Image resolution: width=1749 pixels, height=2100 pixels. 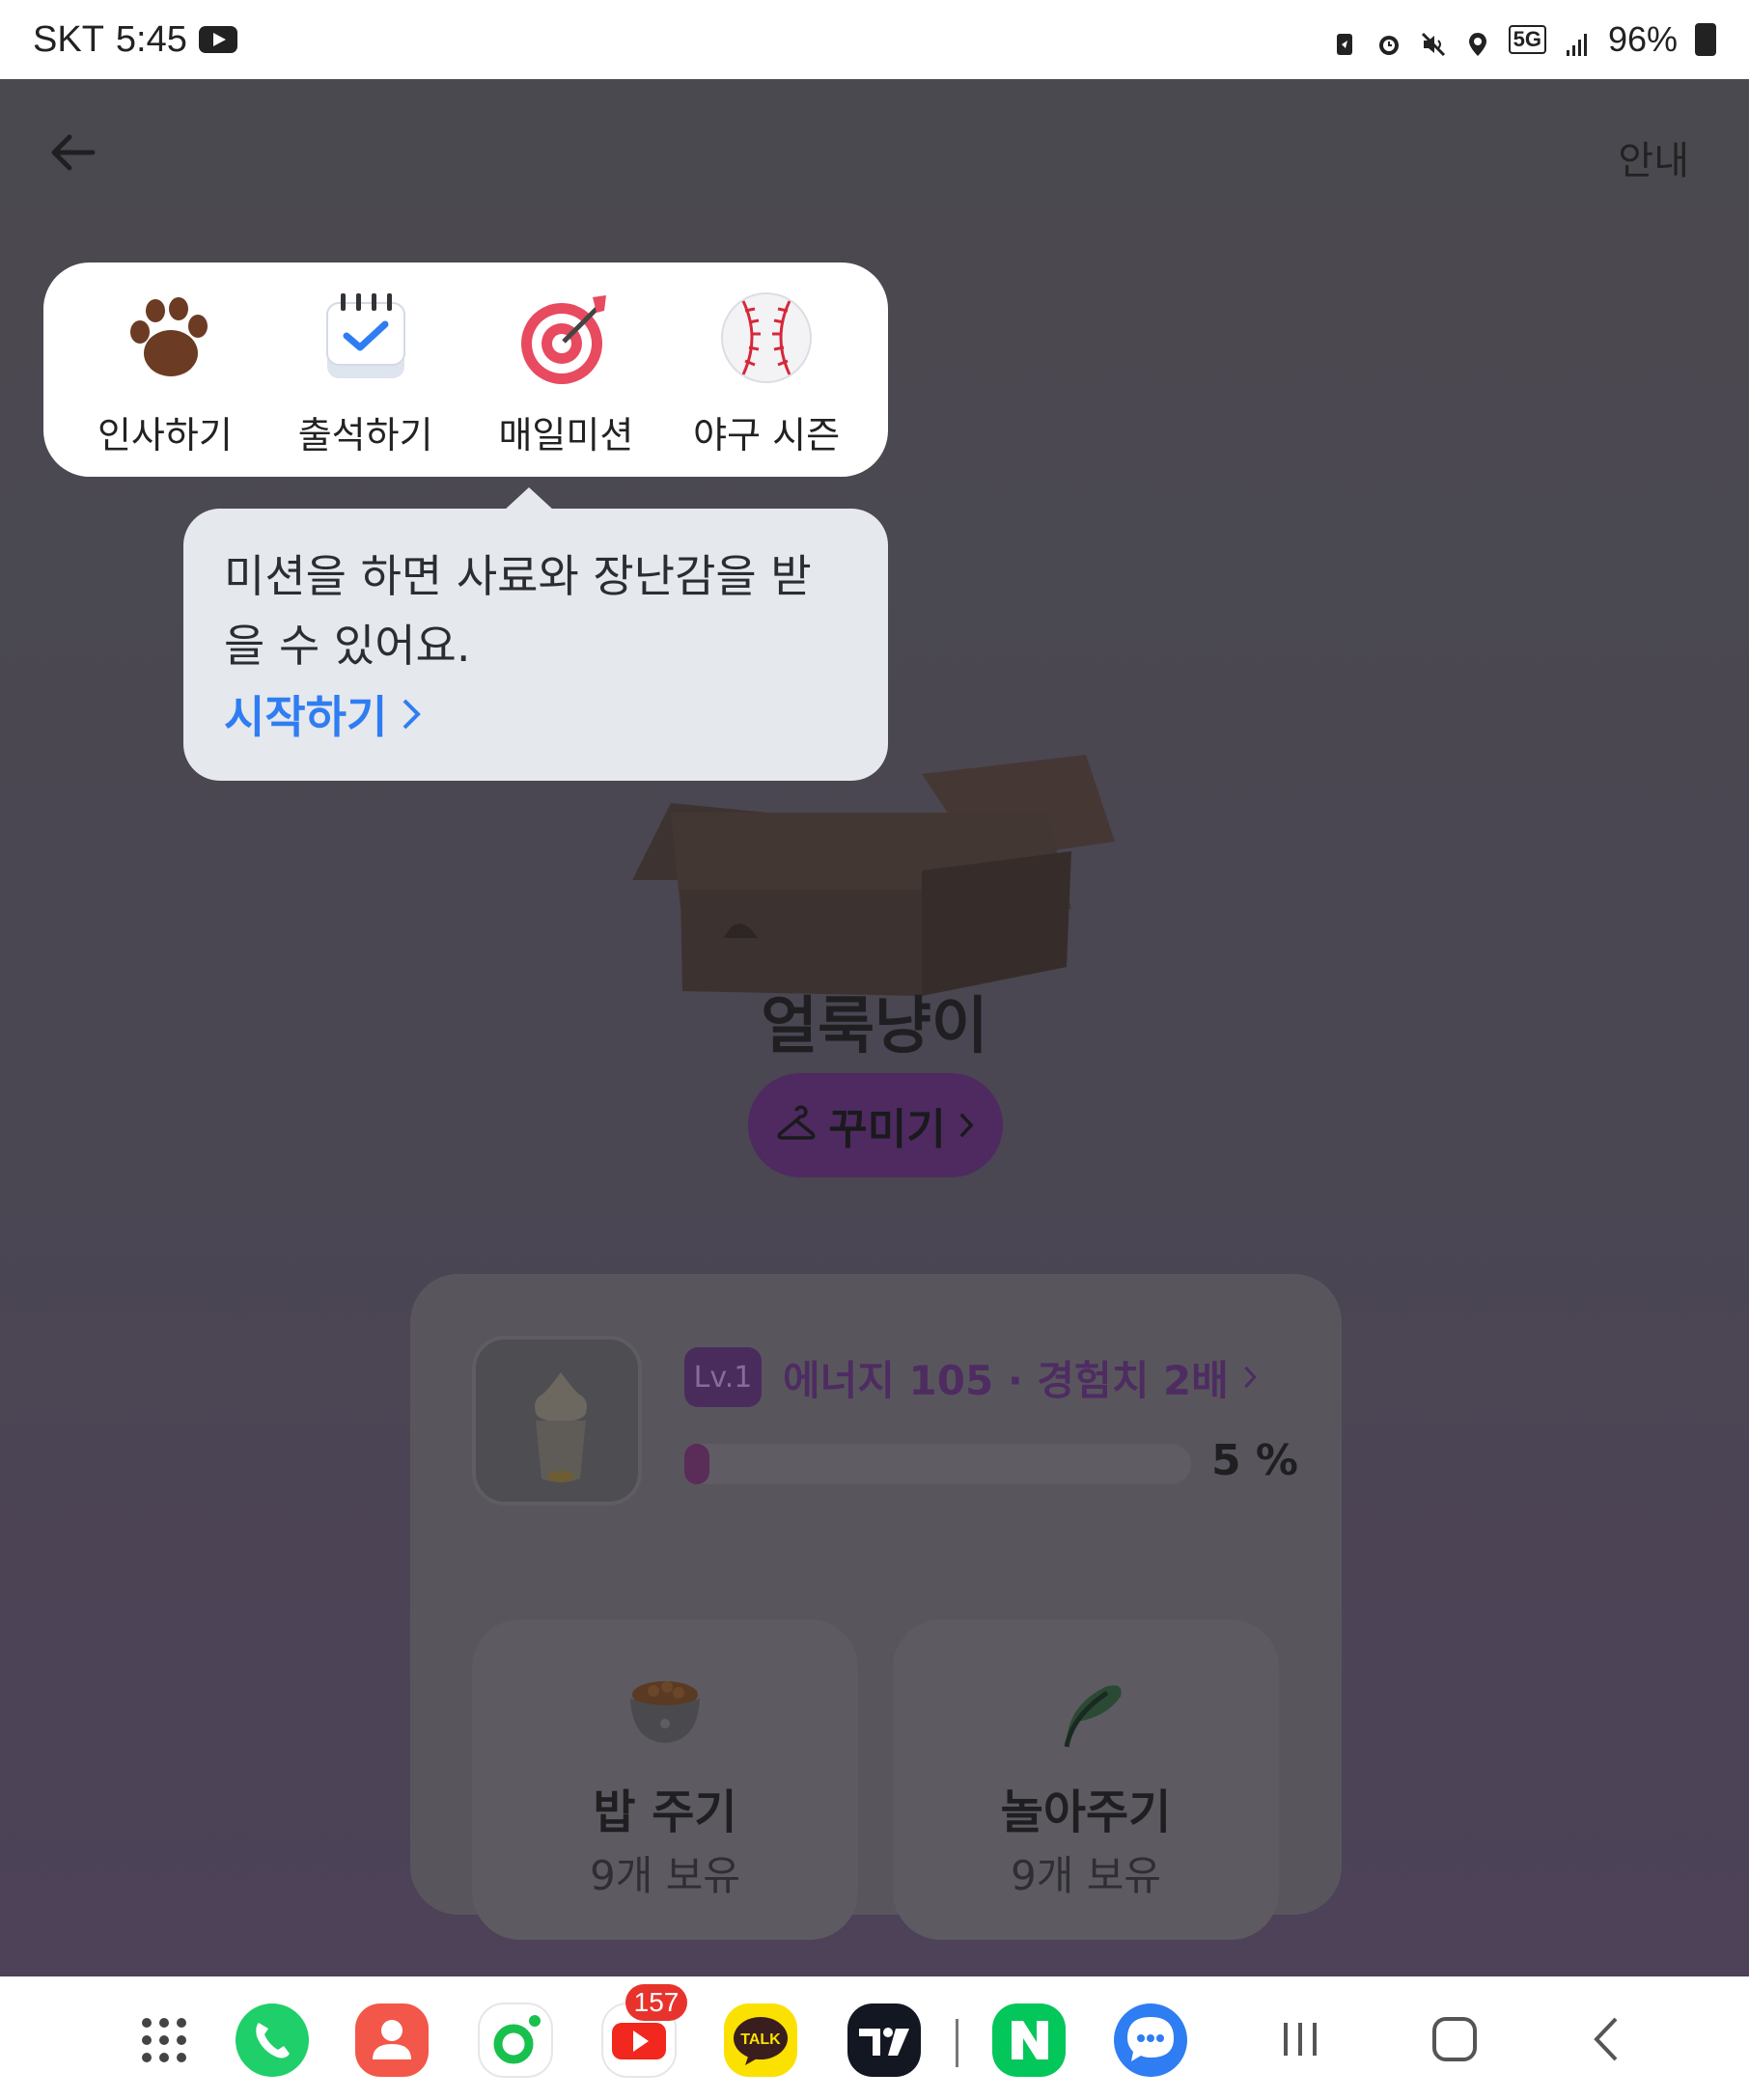 I want to click on ice-cream-icon, so click(x=561, y=1427).